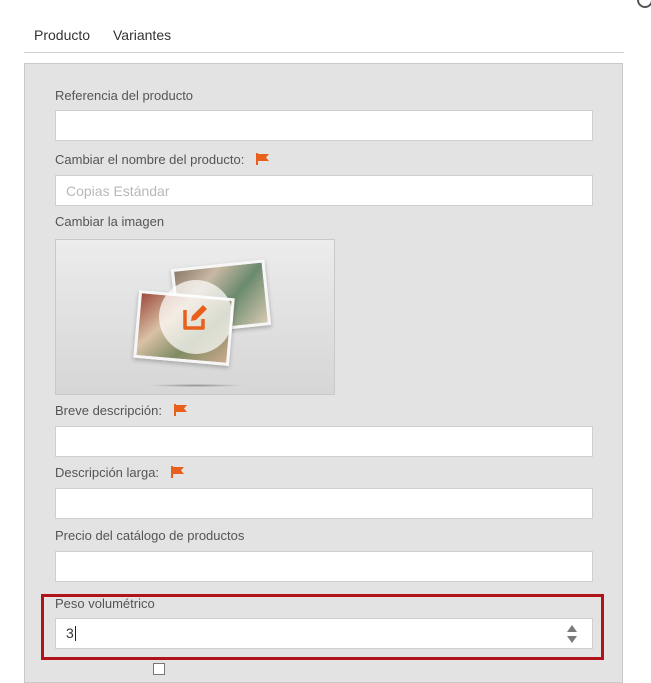  I want to click on tab-variantes: Variantes, so click(142, 35).